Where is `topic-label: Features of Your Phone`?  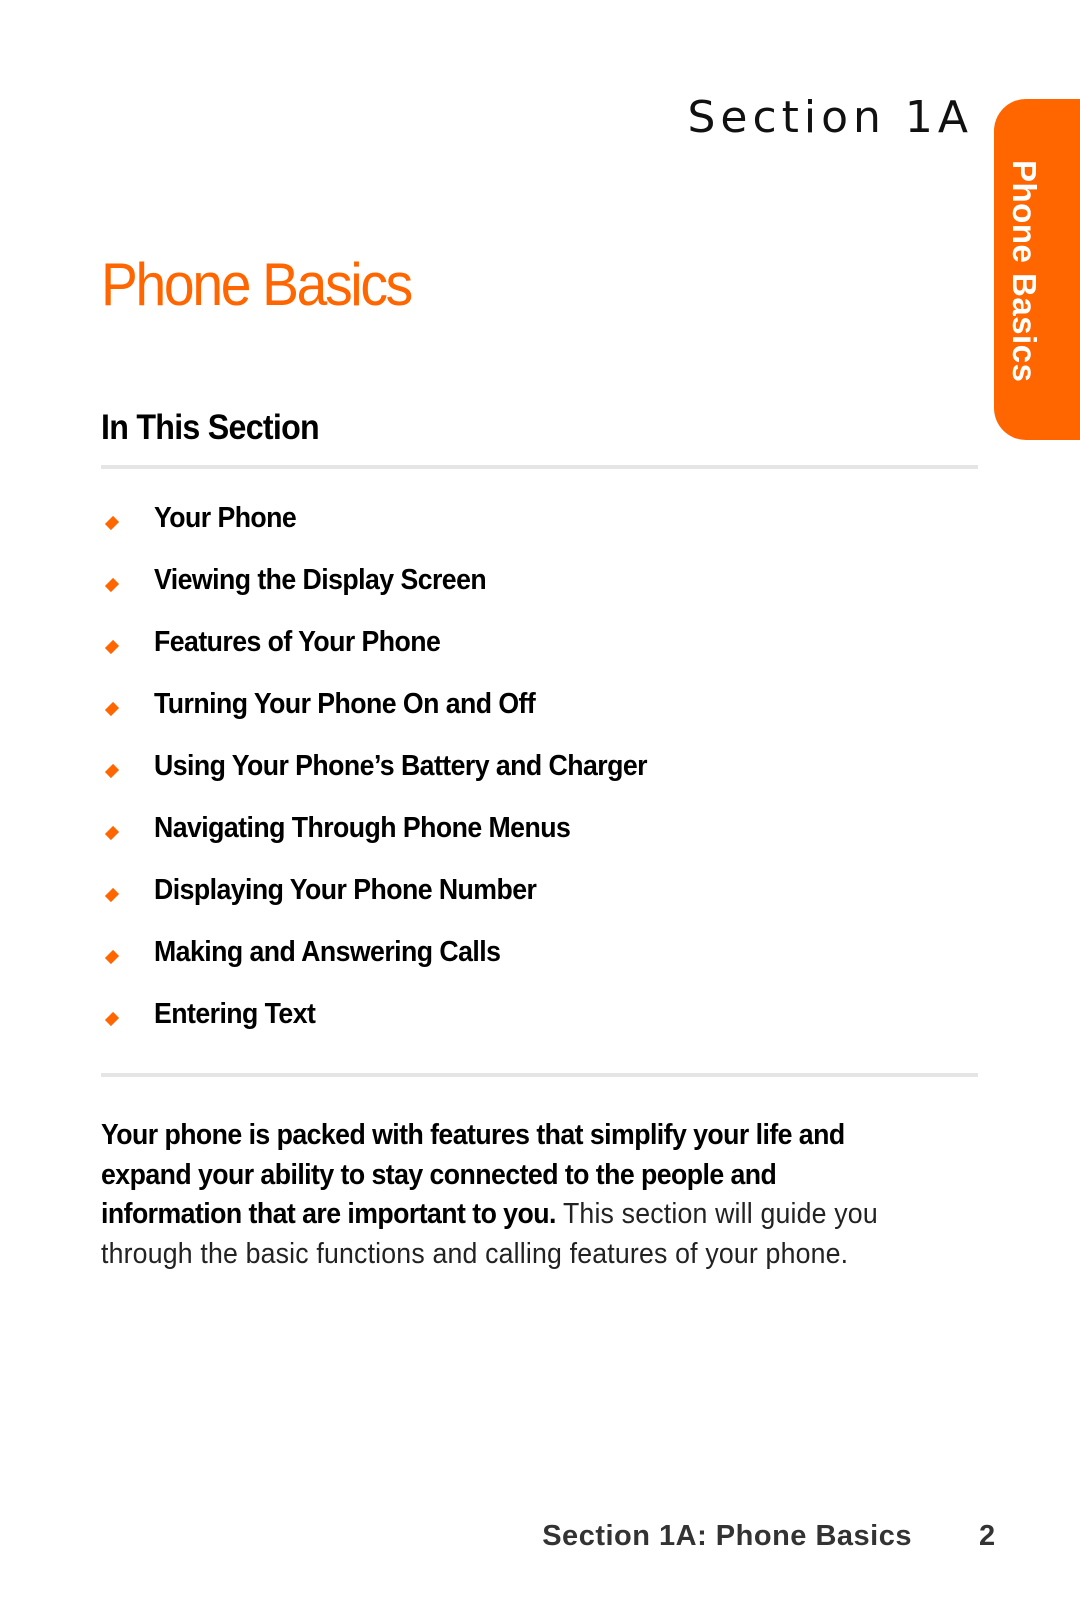
topic-label: Features of Your Phone is located at coordinates (297, 642).